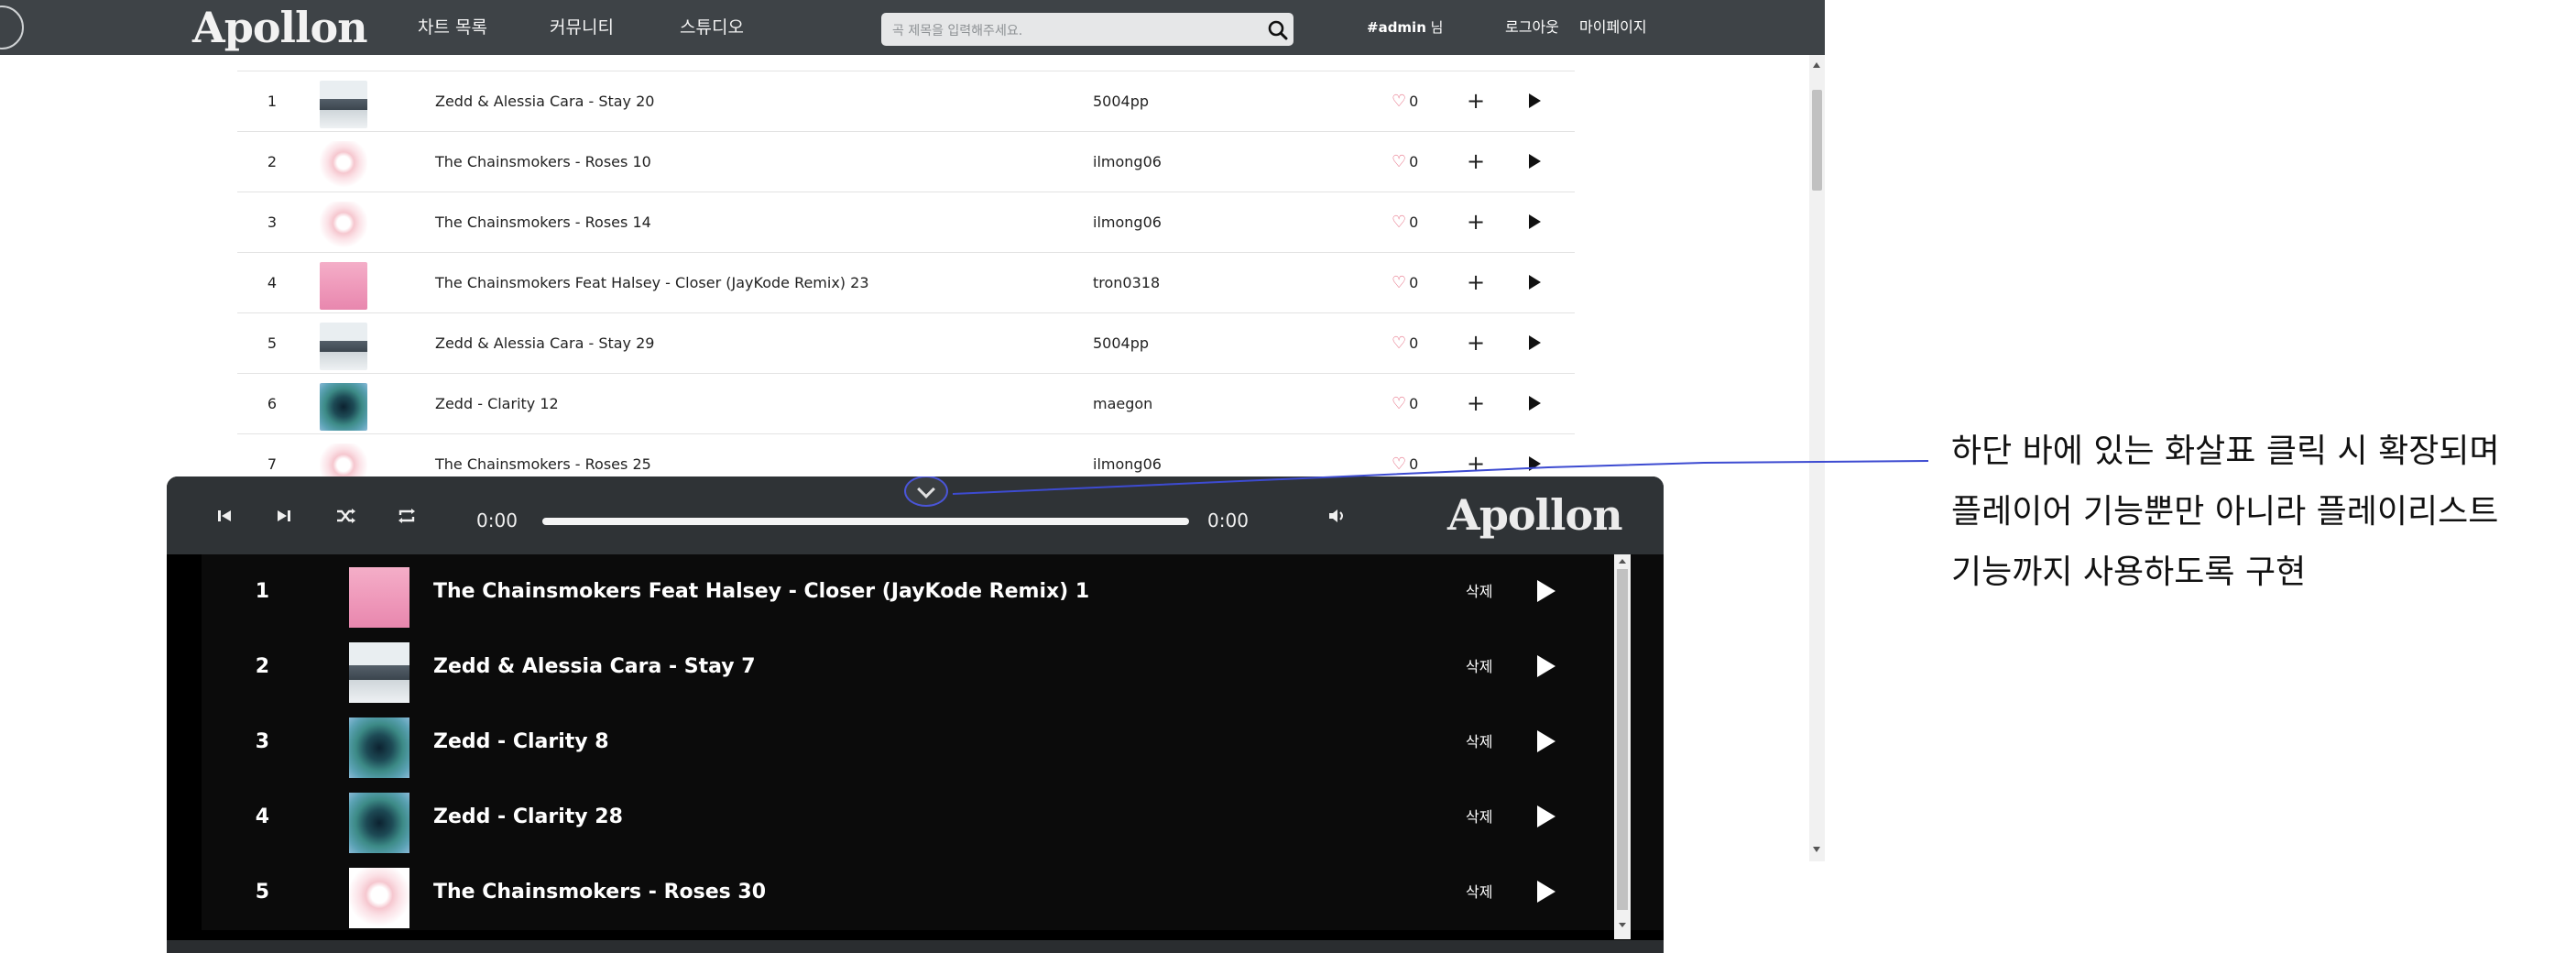 This screenshot has height=953, width=2576. What do you see at coordinates (2129, 572) in the screenshot?
I see `annotation-line-3: 기능까지 사용하도록 구현` at bounding box center [2129, 572].